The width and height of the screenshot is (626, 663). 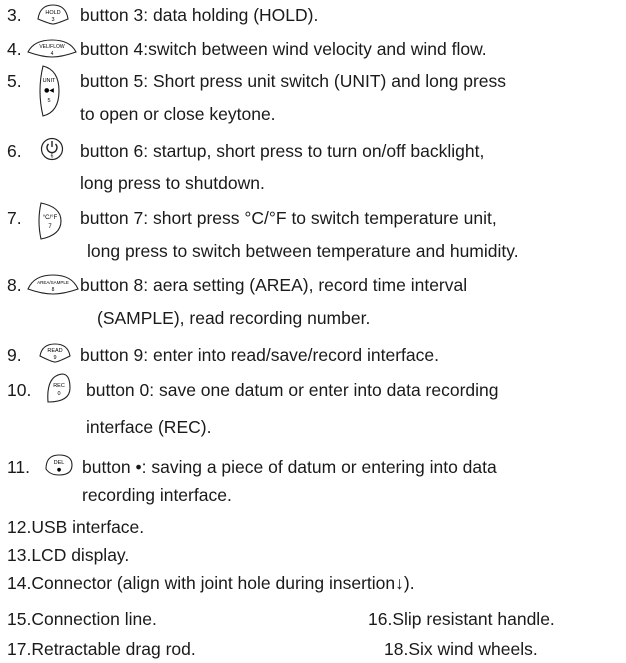 I want to click on read-button-icon: READ 9, so click(x=55, y=353).